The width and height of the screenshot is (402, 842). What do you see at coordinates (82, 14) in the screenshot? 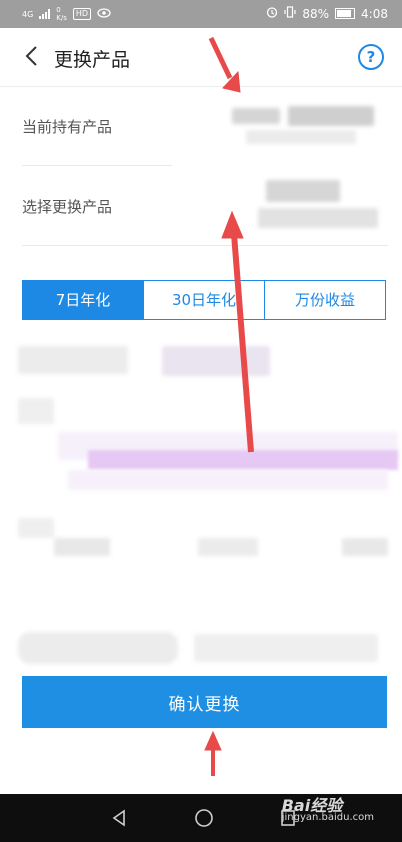
I see `hd-icon: HD` at bounding box center [82, 14].